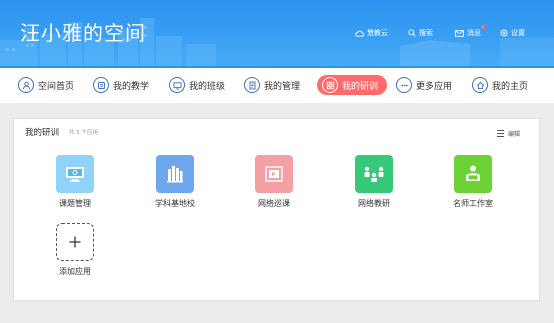  What do you see at coordinates (83, 33) in the screenshot?
I see `space-title: 汪小雅的空间` at bounding box center [83, 33].